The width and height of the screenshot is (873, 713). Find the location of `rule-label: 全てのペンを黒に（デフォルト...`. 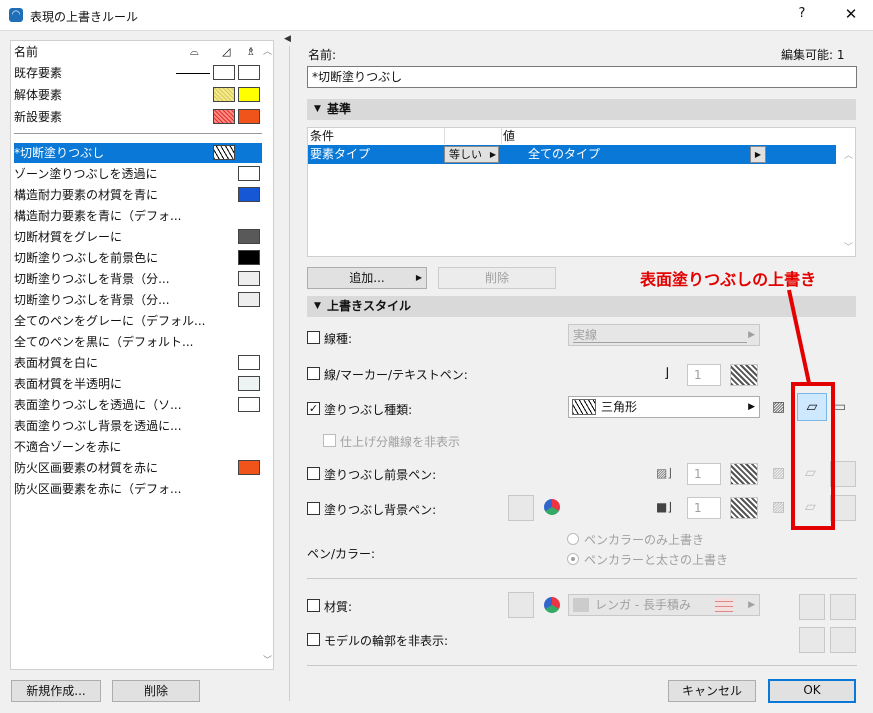

rule-label: 全てのペンを黒に（デフォルト... is located at coordinates (104, 342).